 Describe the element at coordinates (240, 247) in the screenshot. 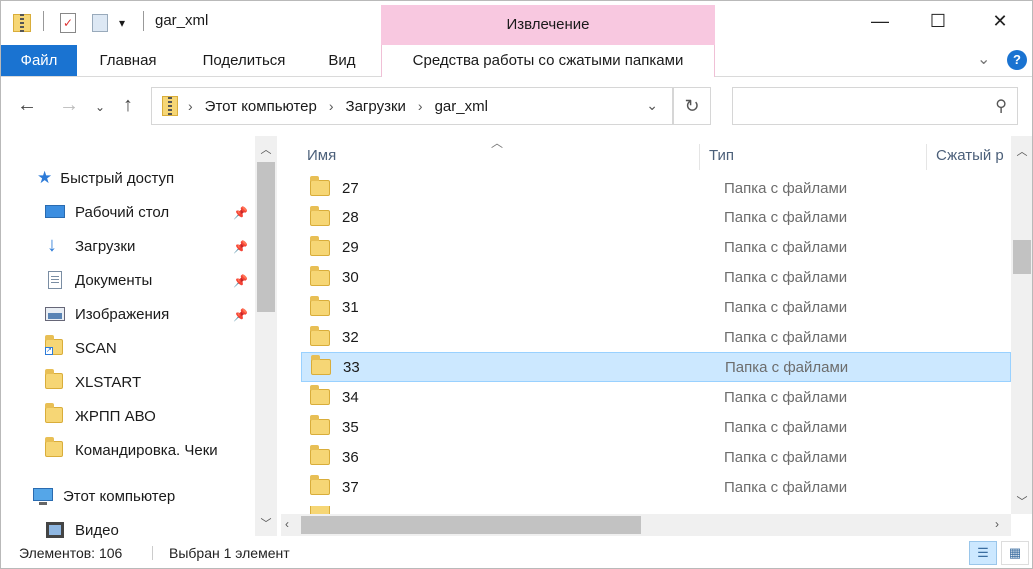

I see `pin-icon: 📌` at that location.